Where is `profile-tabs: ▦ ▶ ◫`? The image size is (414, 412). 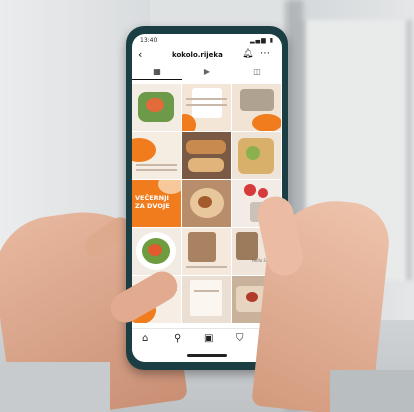
profile-tabs: ▦ ▶ ◫ is located at coordinates (207, 73).